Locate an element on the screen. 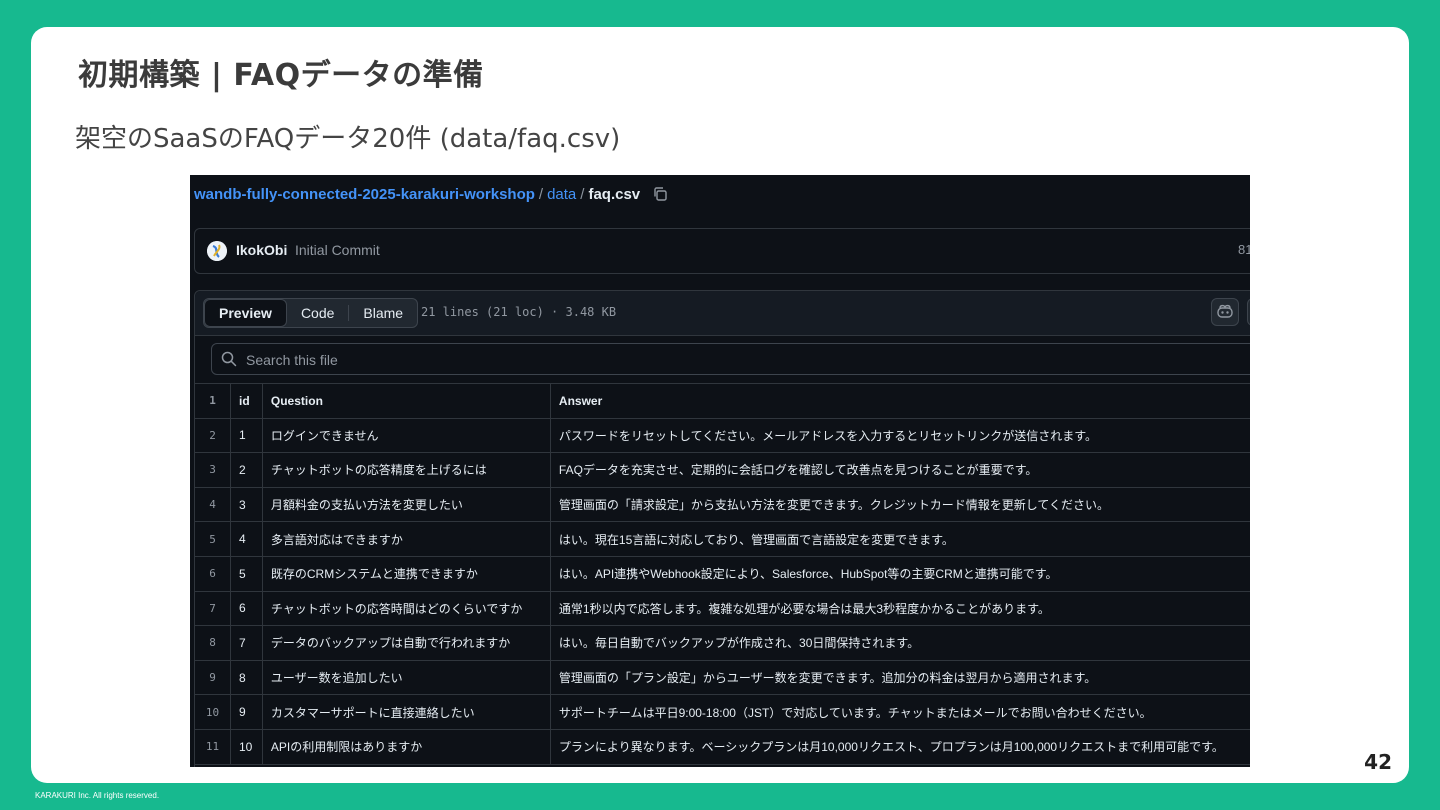 The image size is (1440, 810). tab-preview: Preview is located at coordinates (245, 313).